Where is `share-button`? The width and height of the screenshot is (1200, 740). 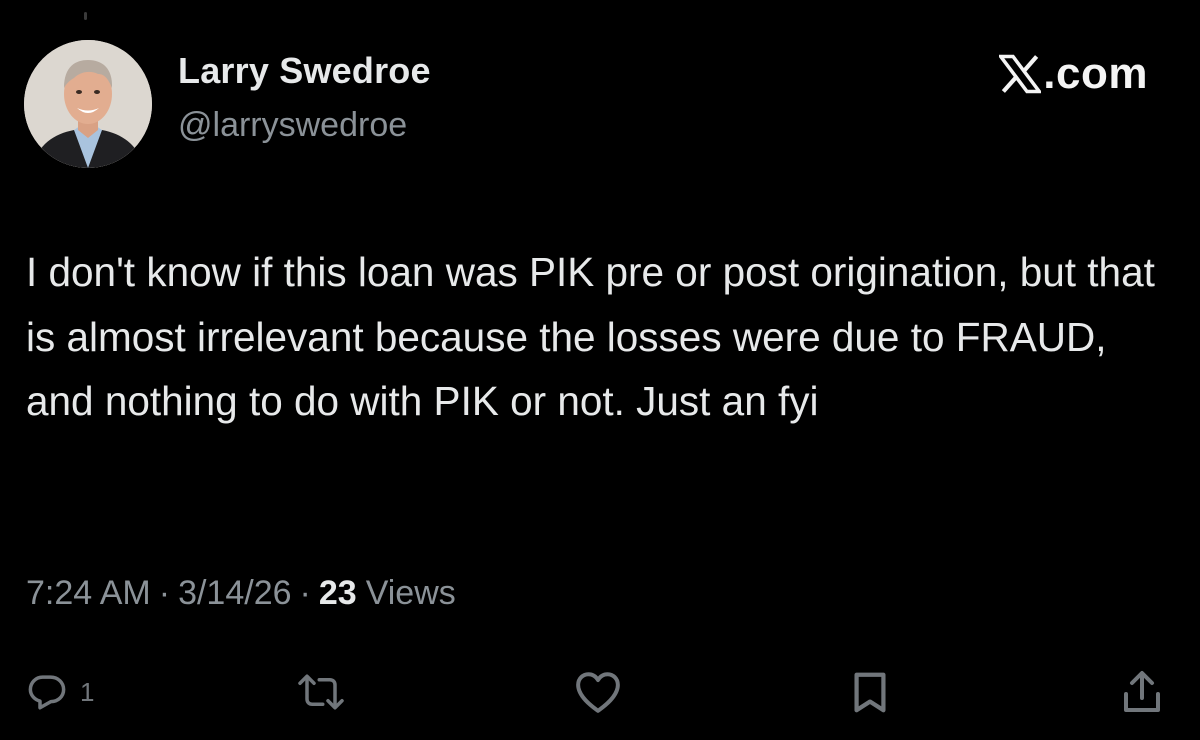 share-button is located at coordinates (1142, 692).